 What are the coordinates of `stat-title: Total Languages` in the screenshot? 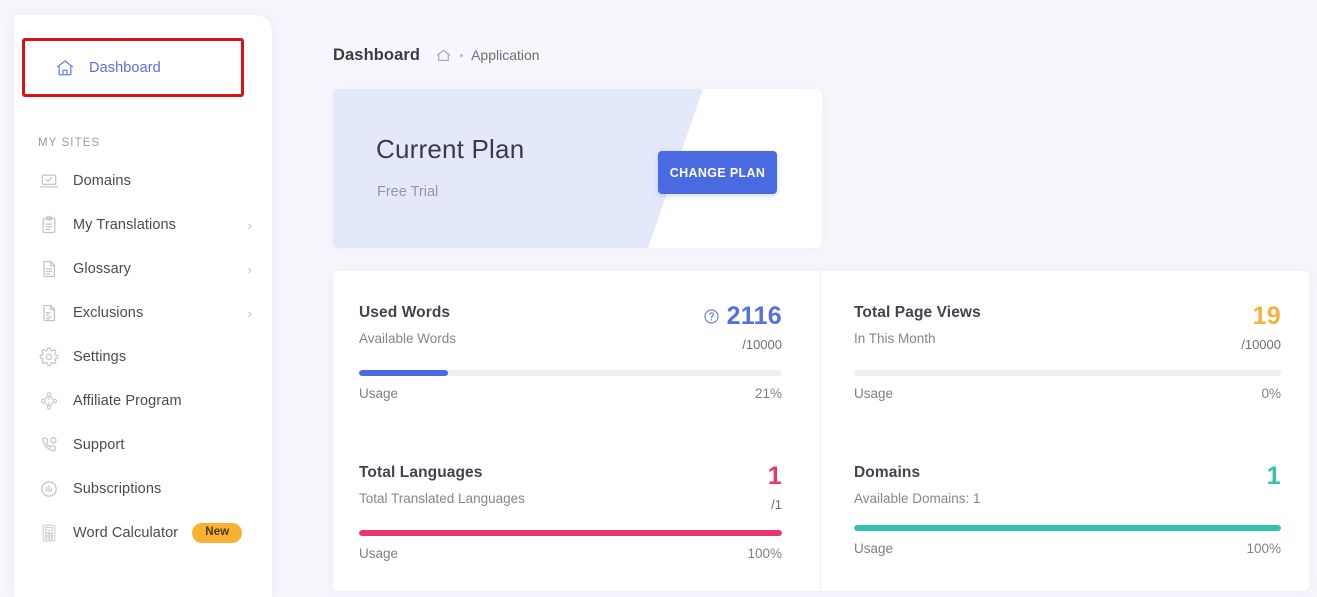 It's located at (421, 472).